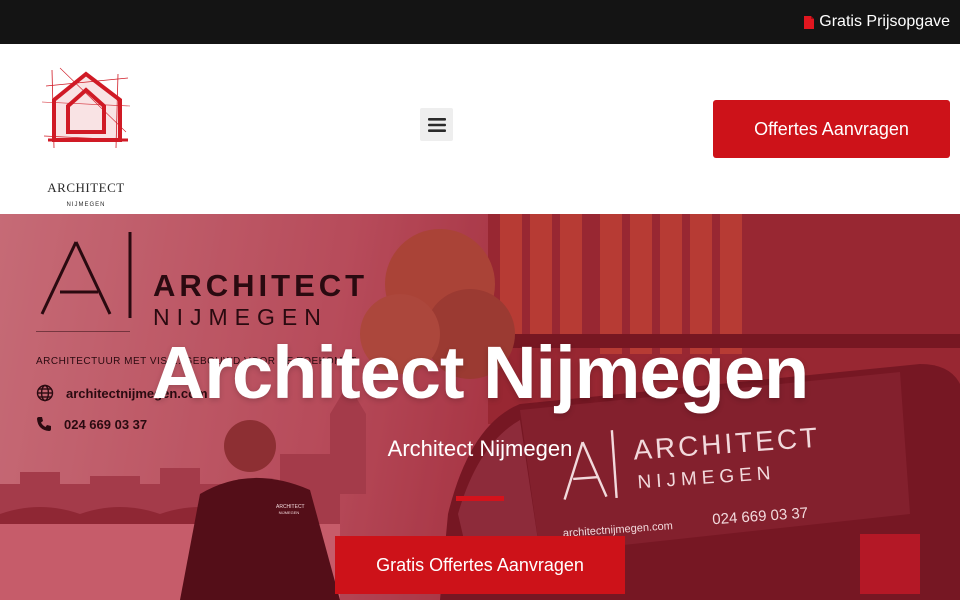 Image resolution: width=960 pixels, height=600 pixels. Describe the element at coordinates (831, 129) in the screenshot. I see `request-quotes-button: Offertes Aanvragen` at that location.